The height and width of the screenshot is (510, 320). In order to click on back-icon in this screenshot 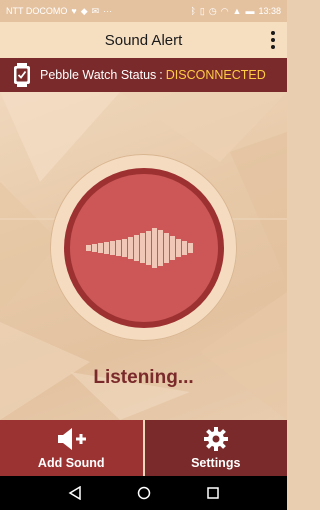, I will do `click(74, 493)`.